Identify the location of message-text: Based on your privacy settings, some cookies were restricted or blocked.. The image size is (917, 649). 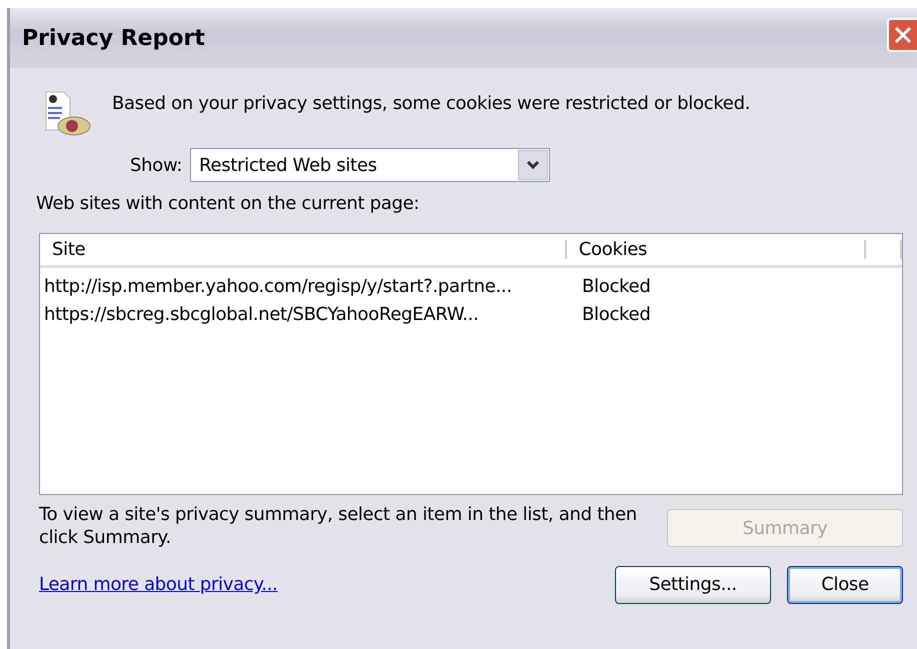
(431, 104).